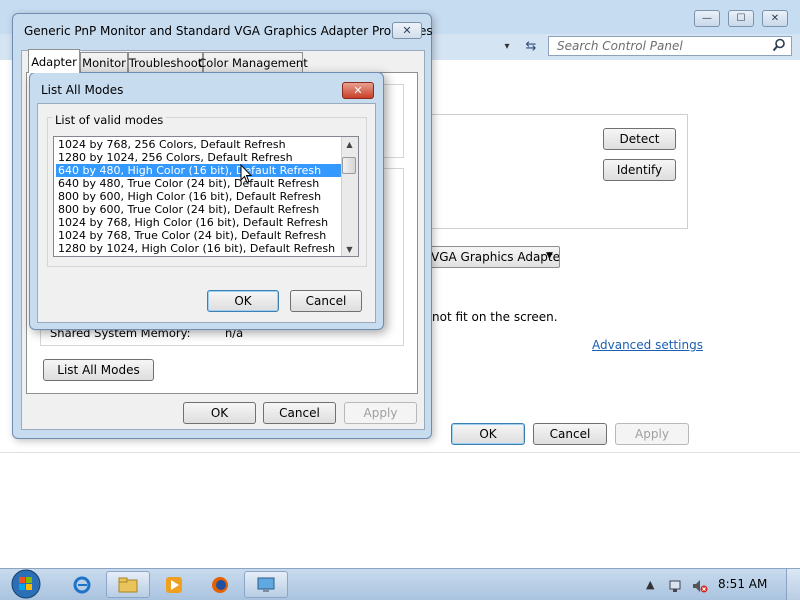 This screenshot has height=602, width=800. What do you see at coordinates (495, 317) in the screenshot?
I see `resolution-warning-text: not fit on the screen.` at bounding box center [495, 317].